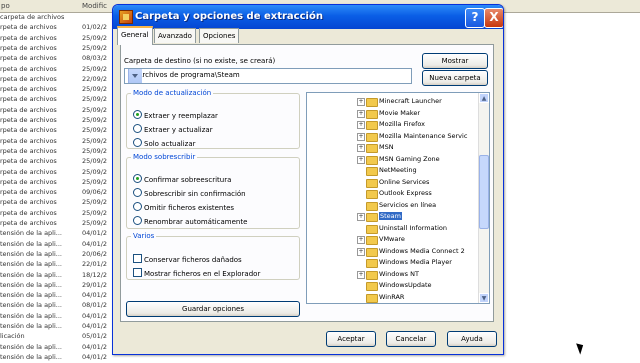 The height and width of the screenshot is (363, 640). I want to click on radio-extraer-reemplazar: Extraer y reemplazar, so click(175, 115).